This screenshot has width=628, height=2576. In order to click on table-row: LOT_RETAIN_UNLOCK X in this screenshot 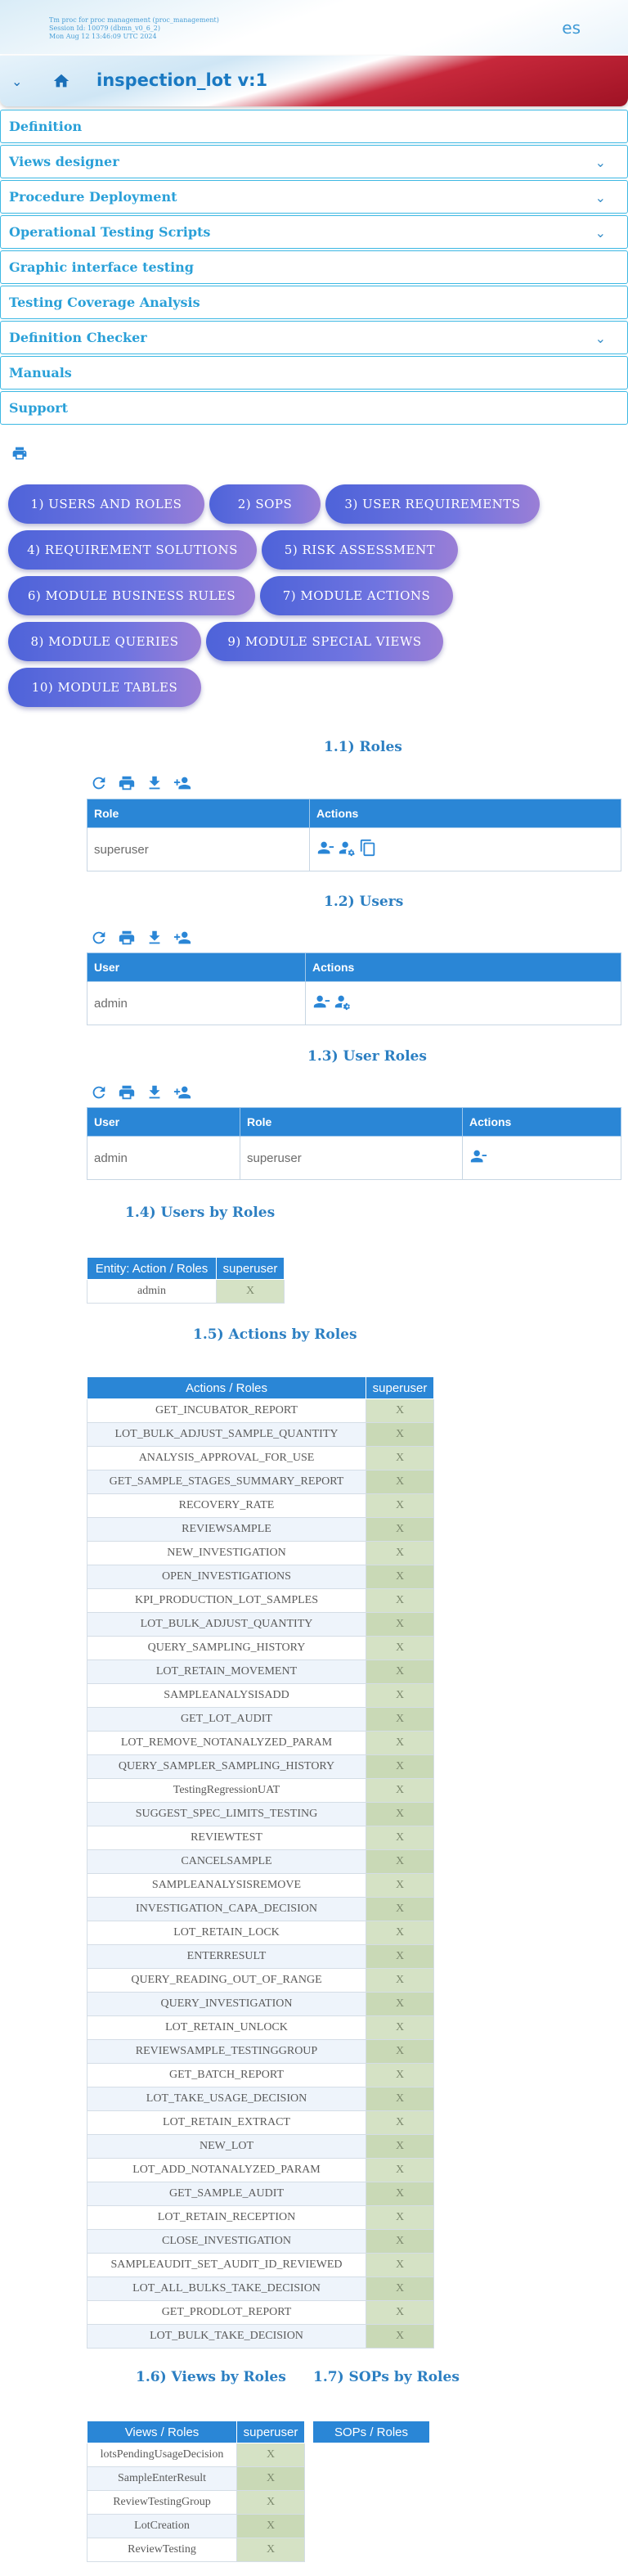, I will do `click(260, 2028)`.